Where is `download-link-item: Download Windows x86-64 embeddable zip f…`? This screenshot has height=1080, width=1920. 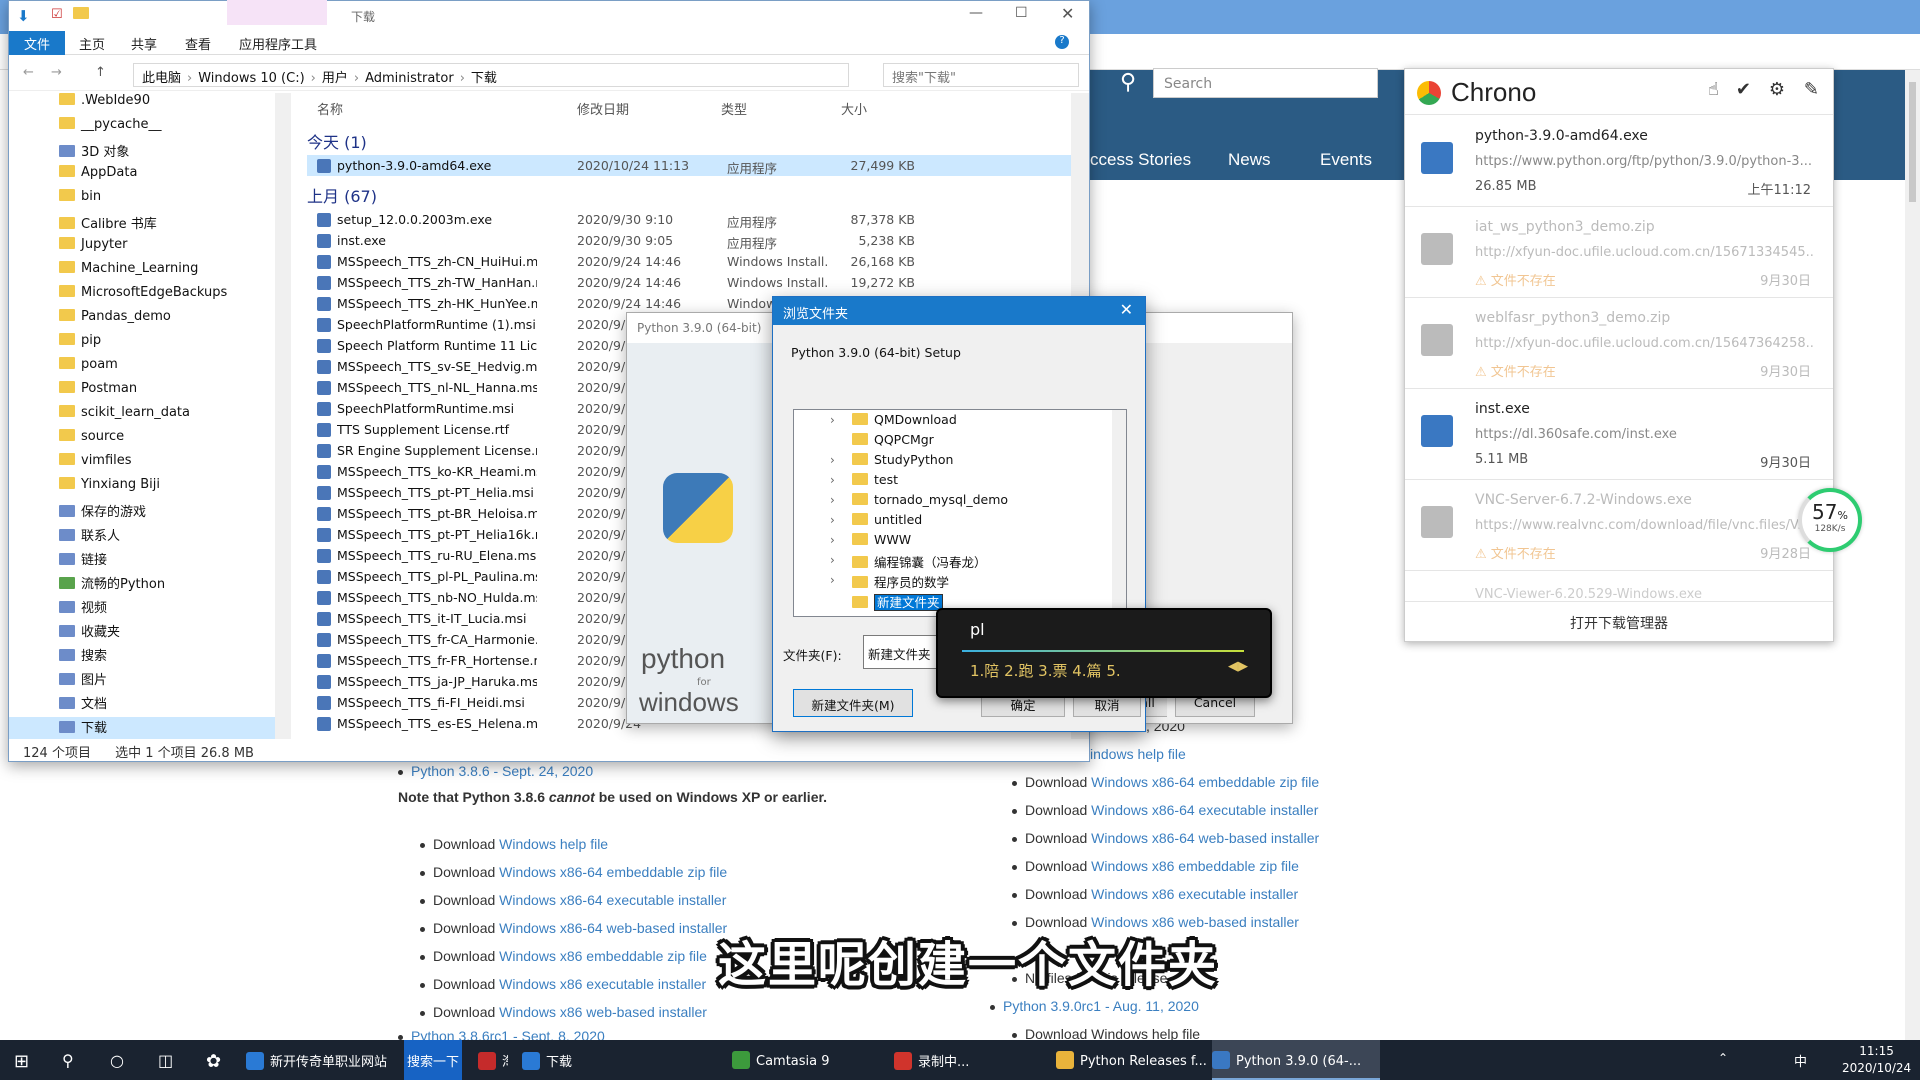 download-link-item: Download Windows x86-64 embeddable zip f… is located at coordinates (1165, 782).